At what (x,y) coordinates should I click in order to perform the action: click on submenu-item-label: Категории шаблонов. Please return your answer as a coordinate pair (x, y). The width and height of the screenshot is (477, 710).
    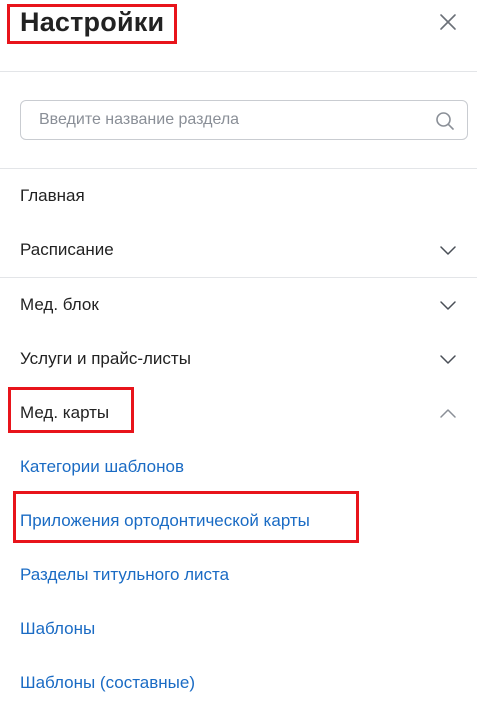
    Looking at the image, I should click on (102, 466).